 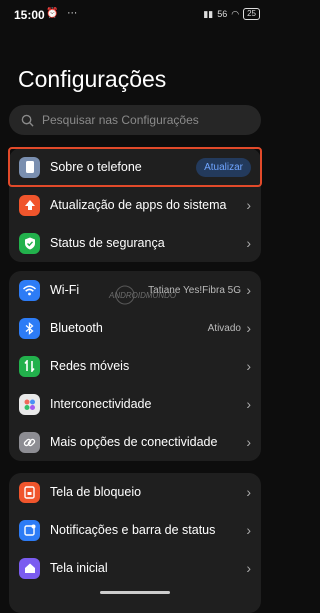 What do you see at coordinates (142, 295) in the screenshot?
I see `svg-text: ANDROIDMUNDO` at bounding box center [142, 295].